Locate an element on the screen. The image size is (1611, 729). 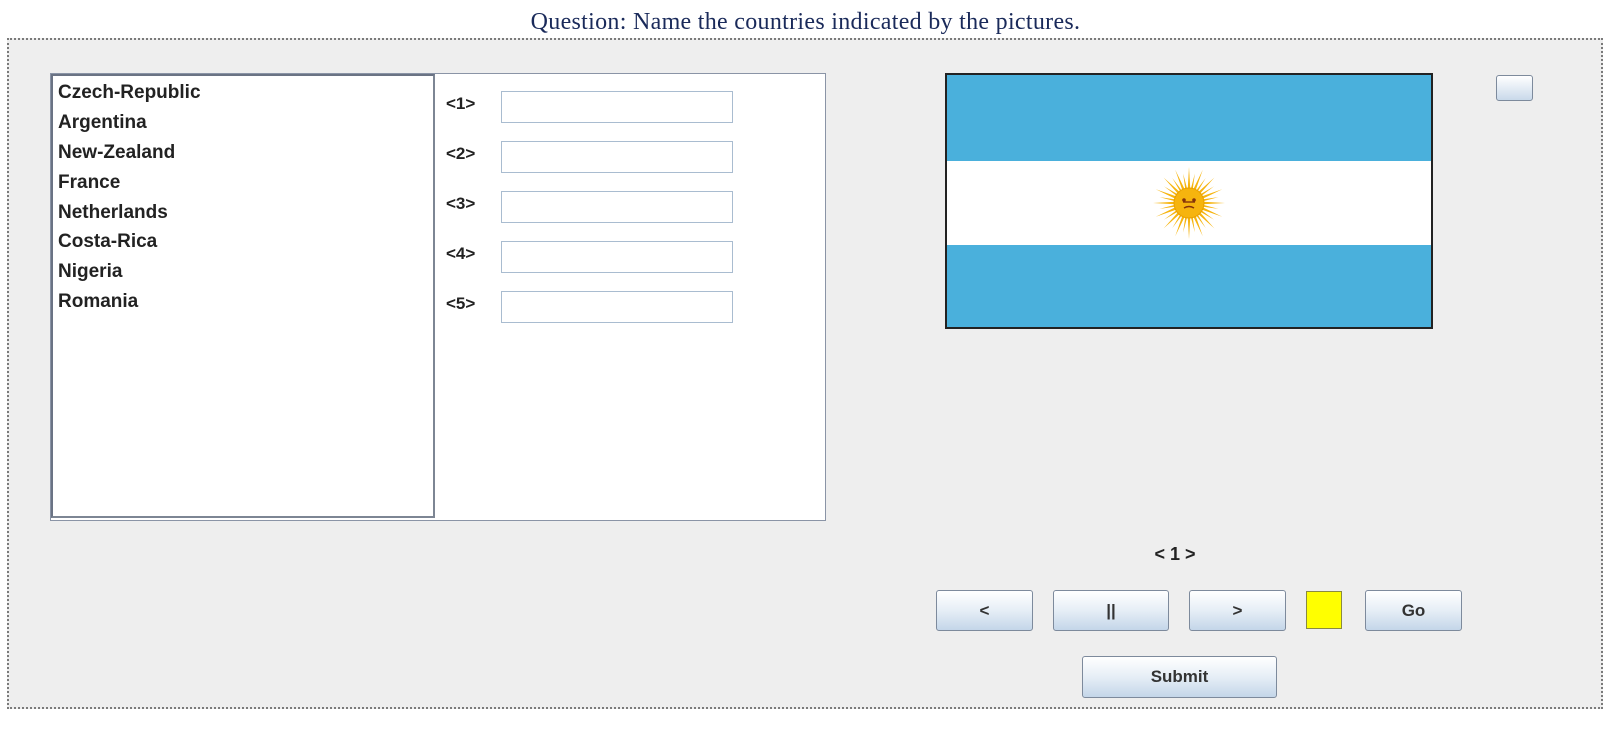
answer-label-4: <4> is located at coordinates (461, 253).